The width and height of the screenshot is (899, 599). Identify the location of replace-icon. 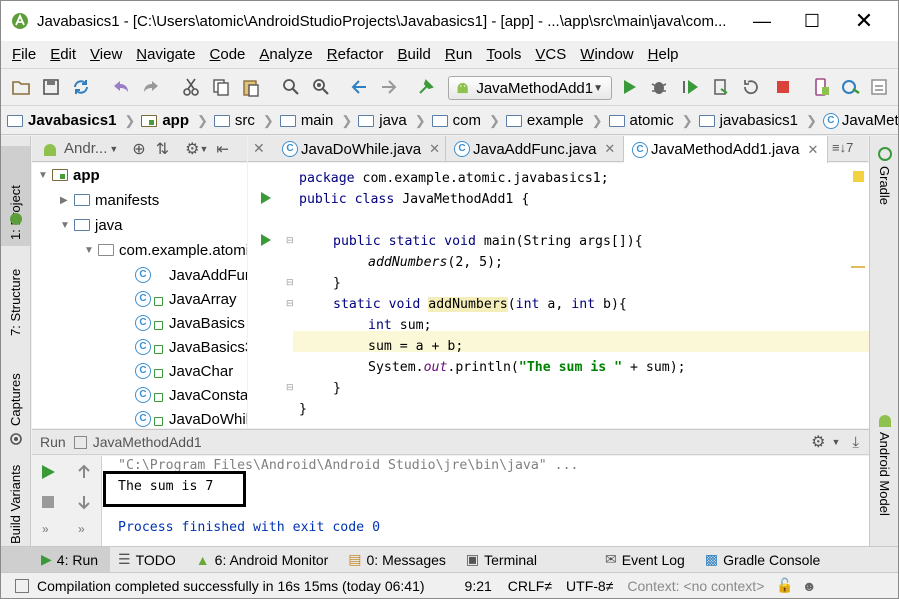
(321, 87).